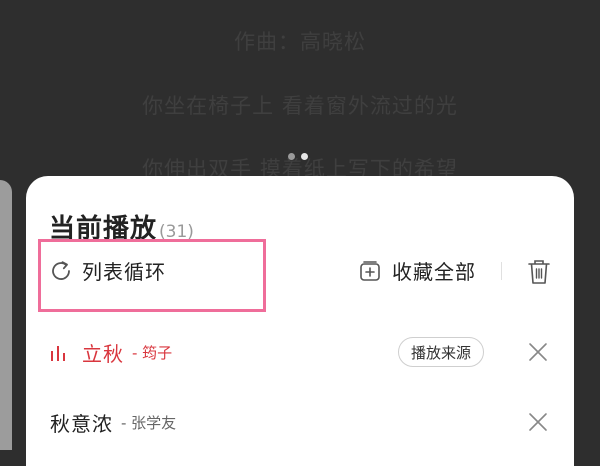  What do you see at coordinates (124, 272) in the screenshot?
I see `play-mode-label: 列表循环` at bounding box center [124, 272].